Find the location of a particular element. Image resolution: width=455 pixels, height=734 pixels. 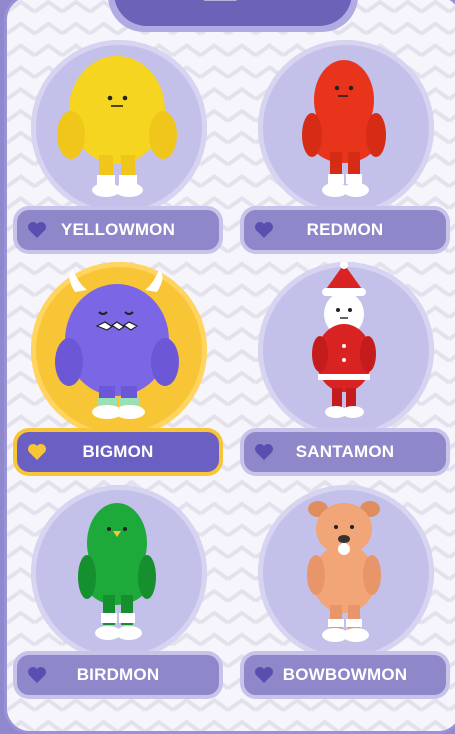

character-card-bowbowmon: BOWBOWMON is located at coordinates (347, 595).